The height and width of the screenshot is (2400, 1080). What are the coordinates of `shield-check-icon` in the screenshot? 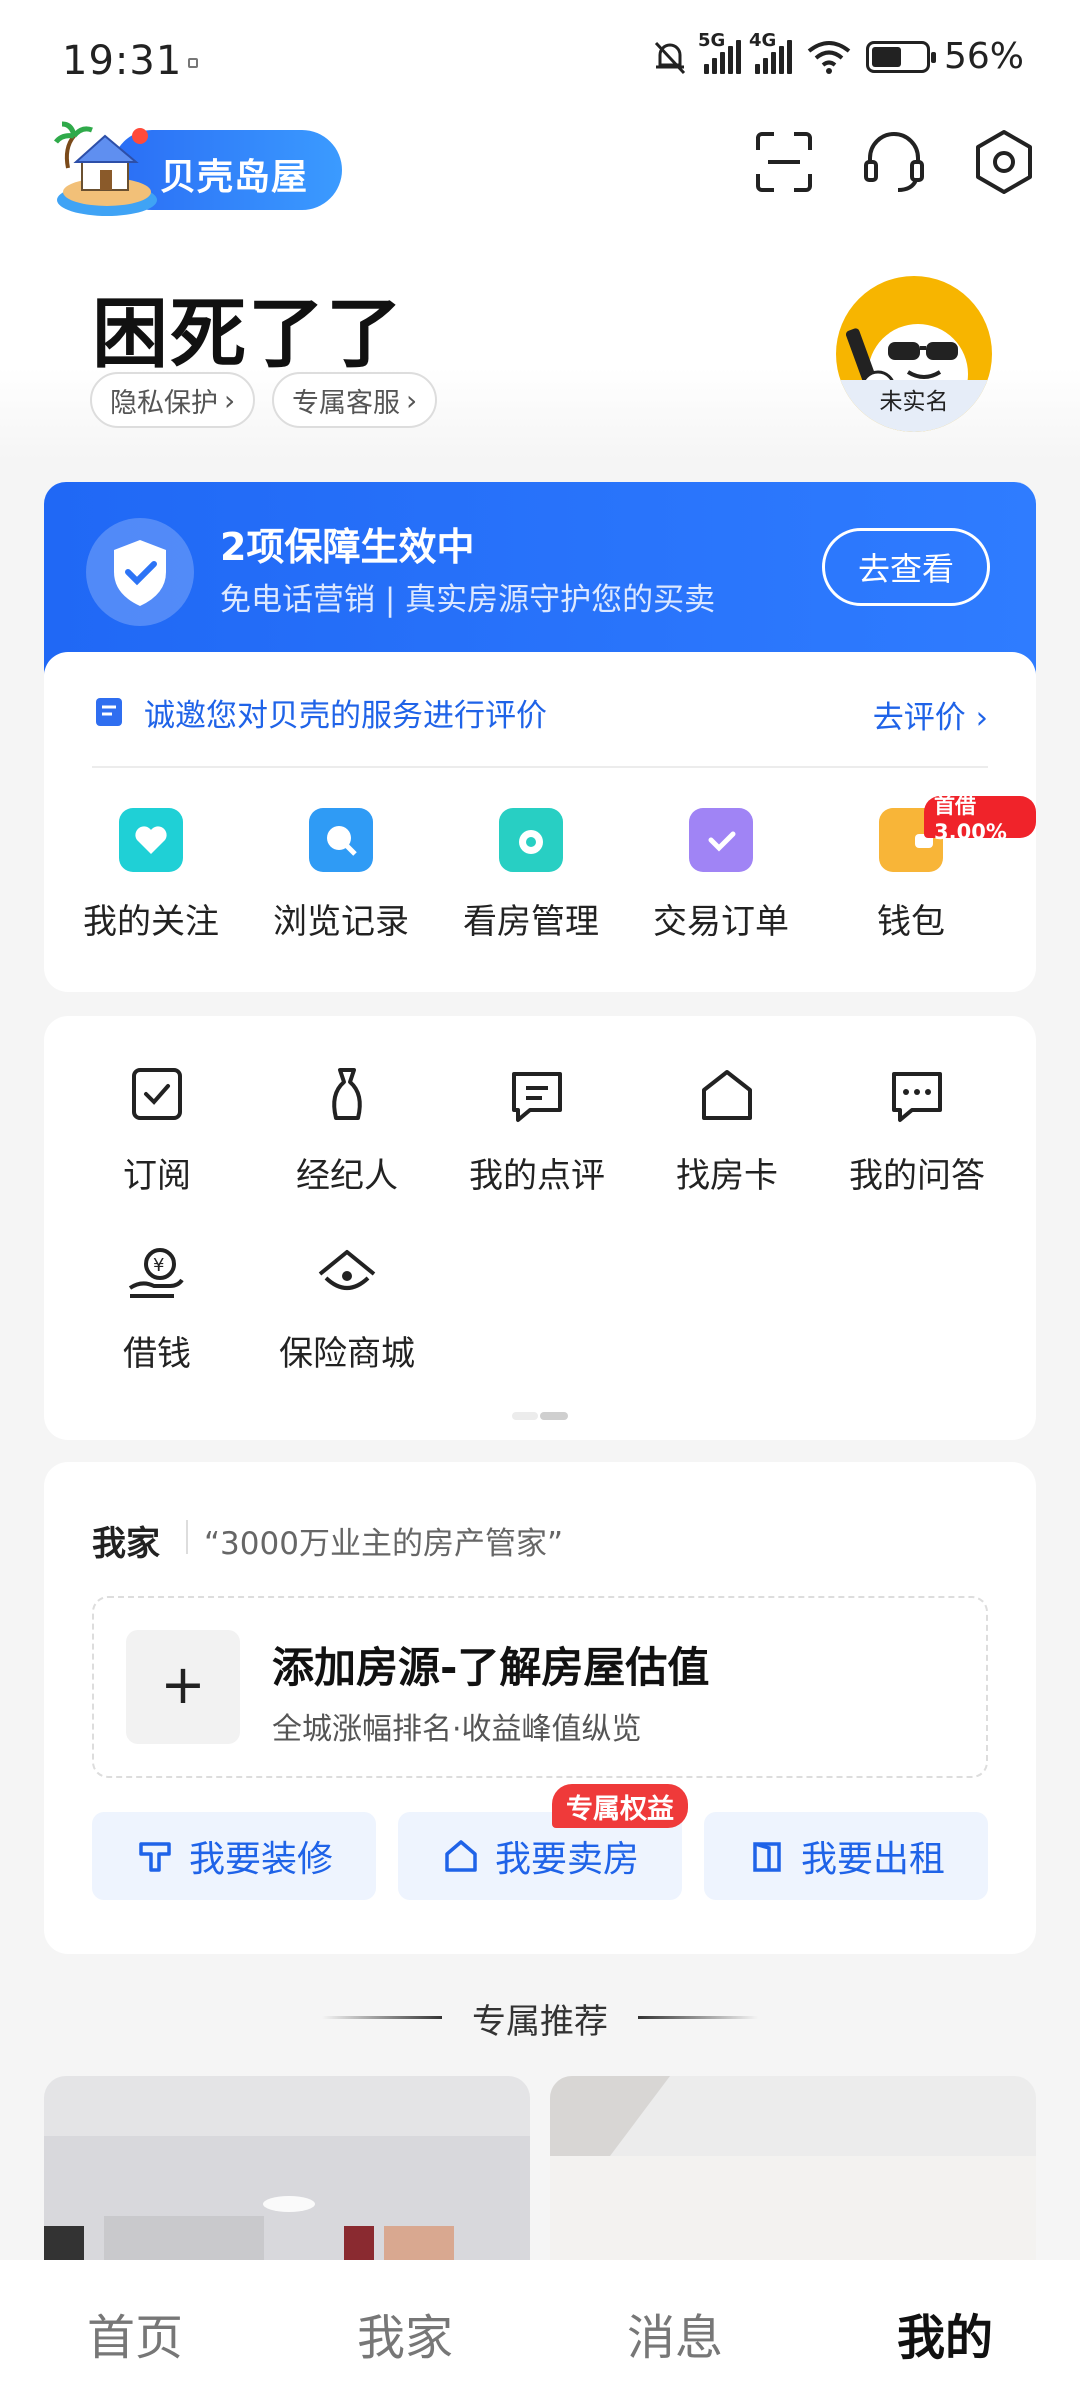 It's located at (140, 573).